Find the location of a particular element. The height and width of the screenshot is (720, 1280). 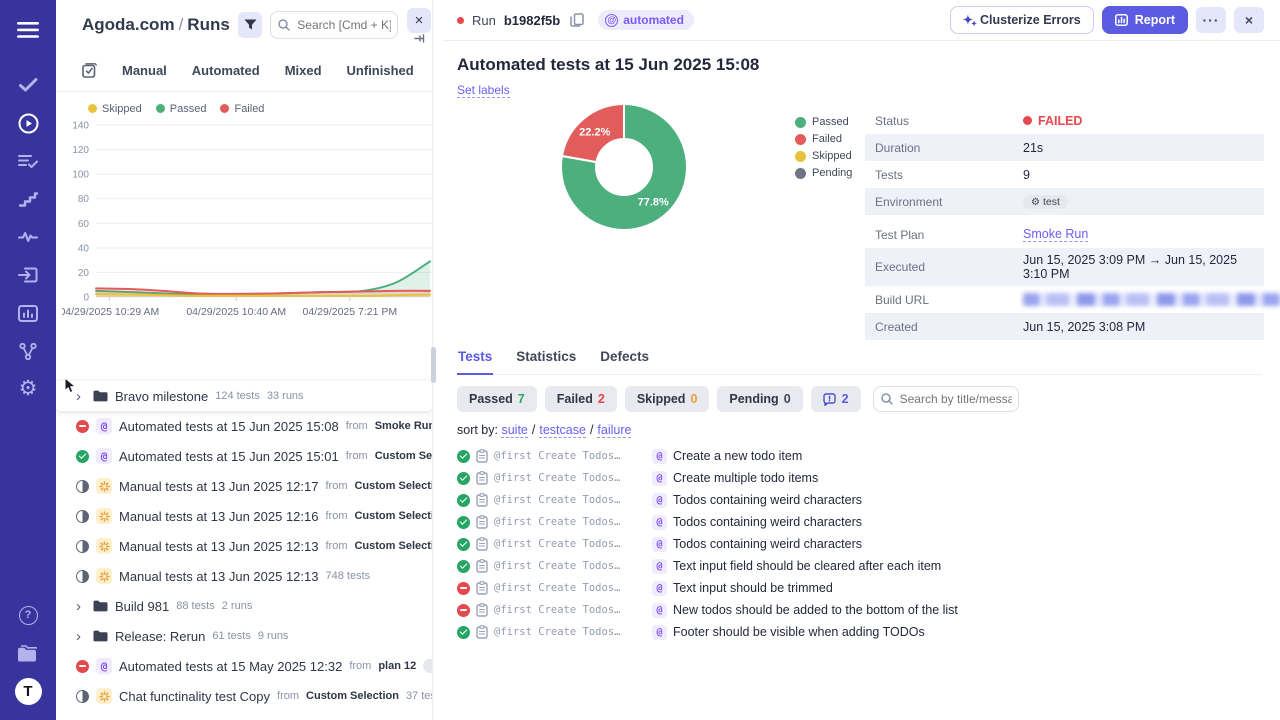

tab-statistics: Statistics is located at coordinates (546, 361).